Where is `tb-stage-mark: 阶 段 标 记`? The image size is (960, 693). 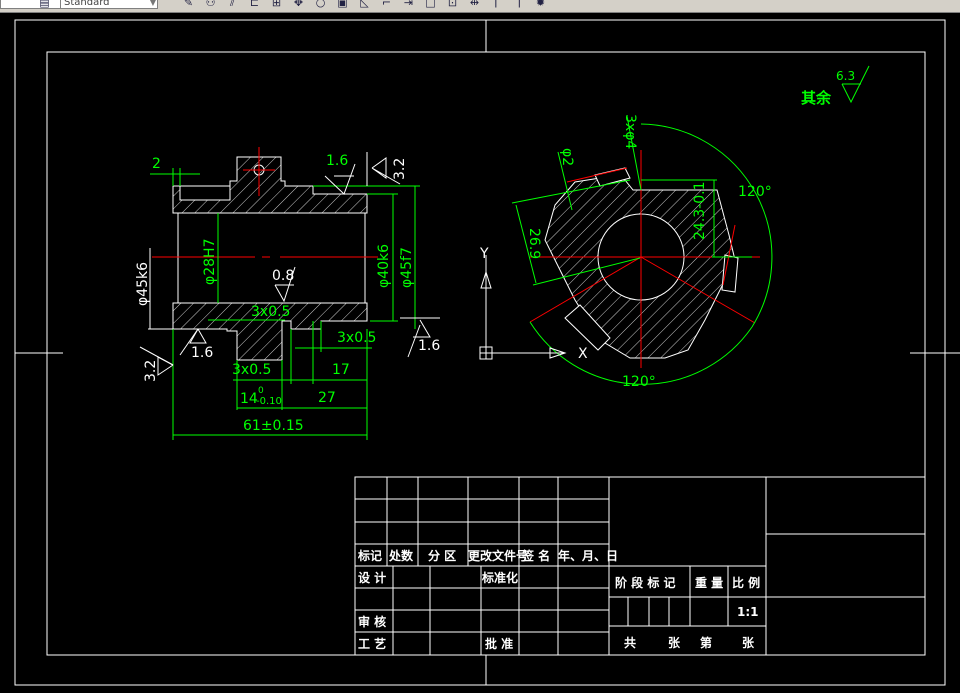 tb-stage-mark: 阶 段 标 记 is located at coordinates (645, 582).